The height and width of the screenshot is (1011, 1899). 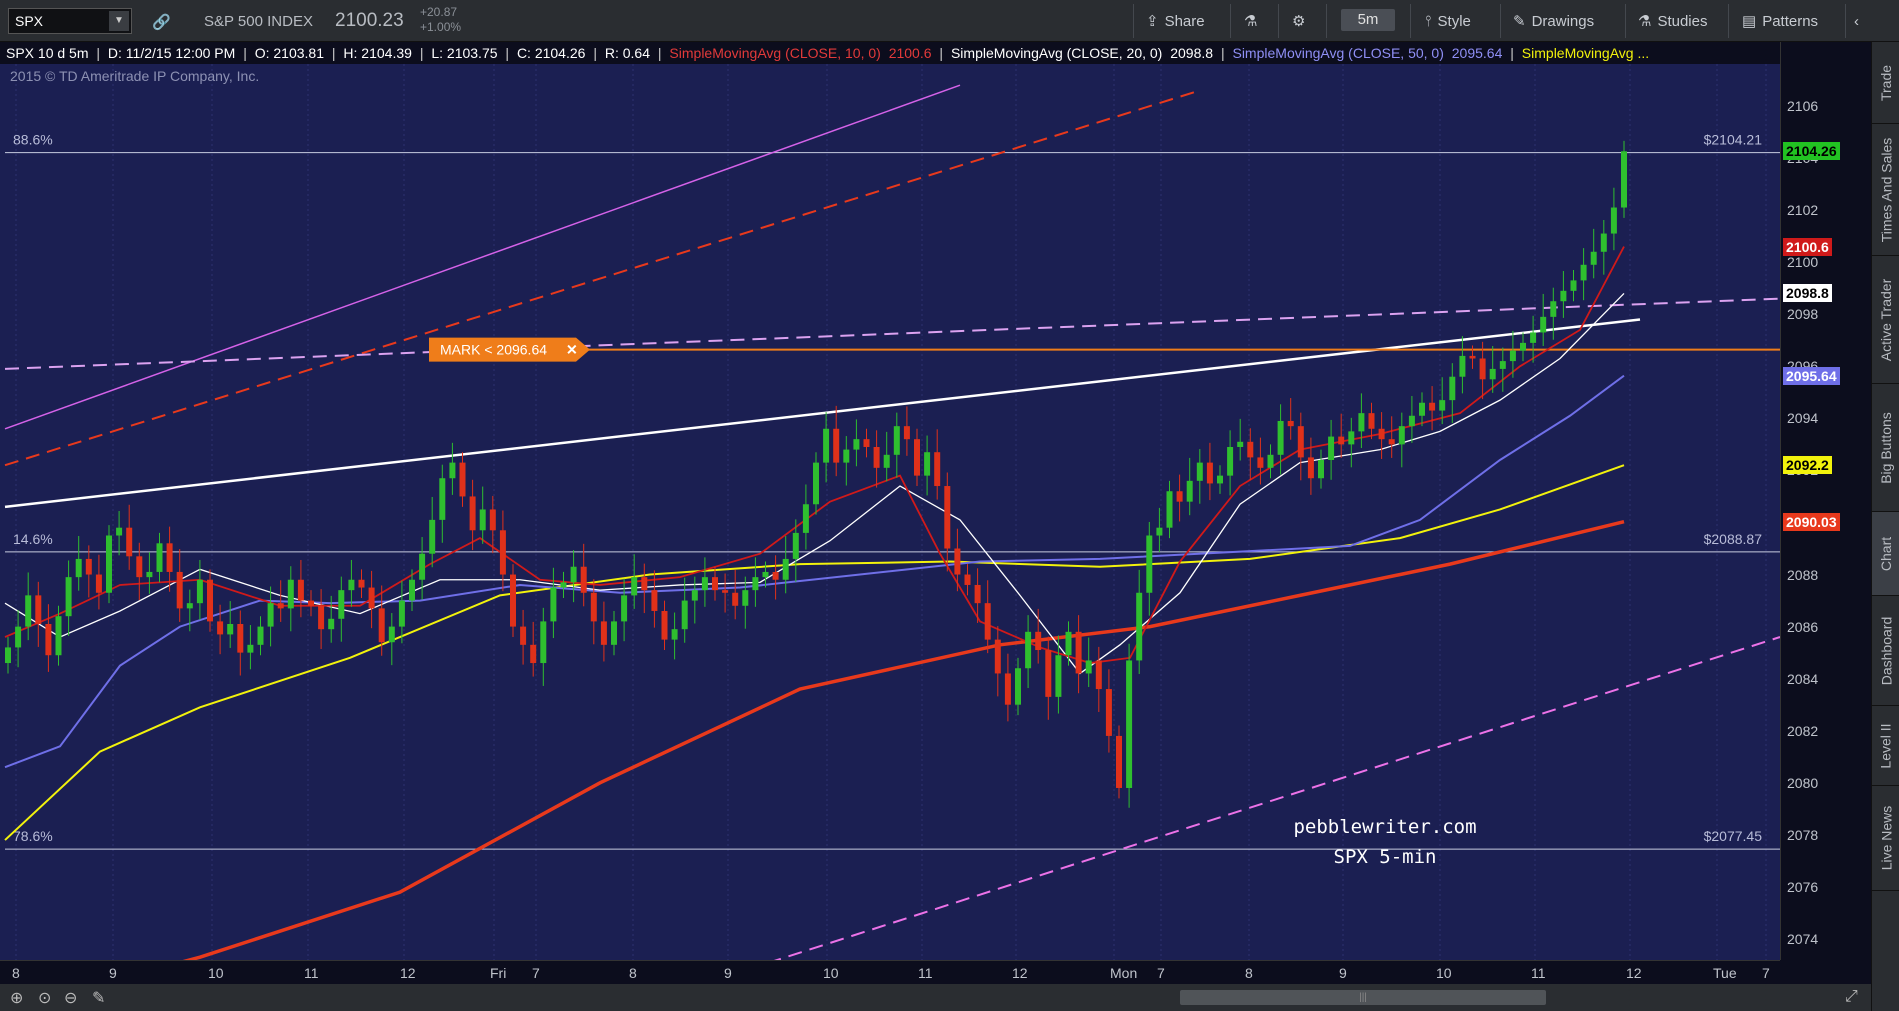 I want to click on expand-icon: ⤢, so click(x=1851, y=997).